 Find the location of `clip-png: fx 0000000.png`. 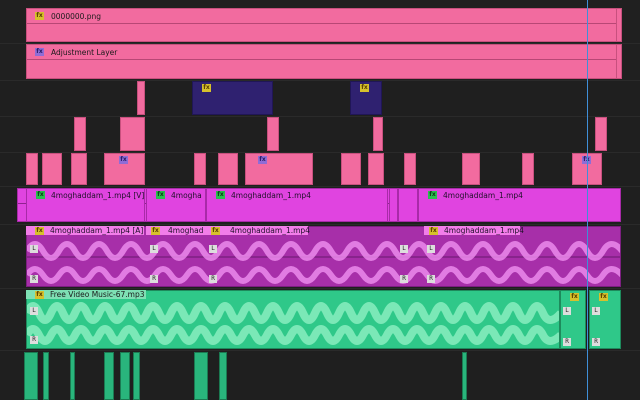

clip-png: fx 0000000.png is located at coordinates (323, 25).